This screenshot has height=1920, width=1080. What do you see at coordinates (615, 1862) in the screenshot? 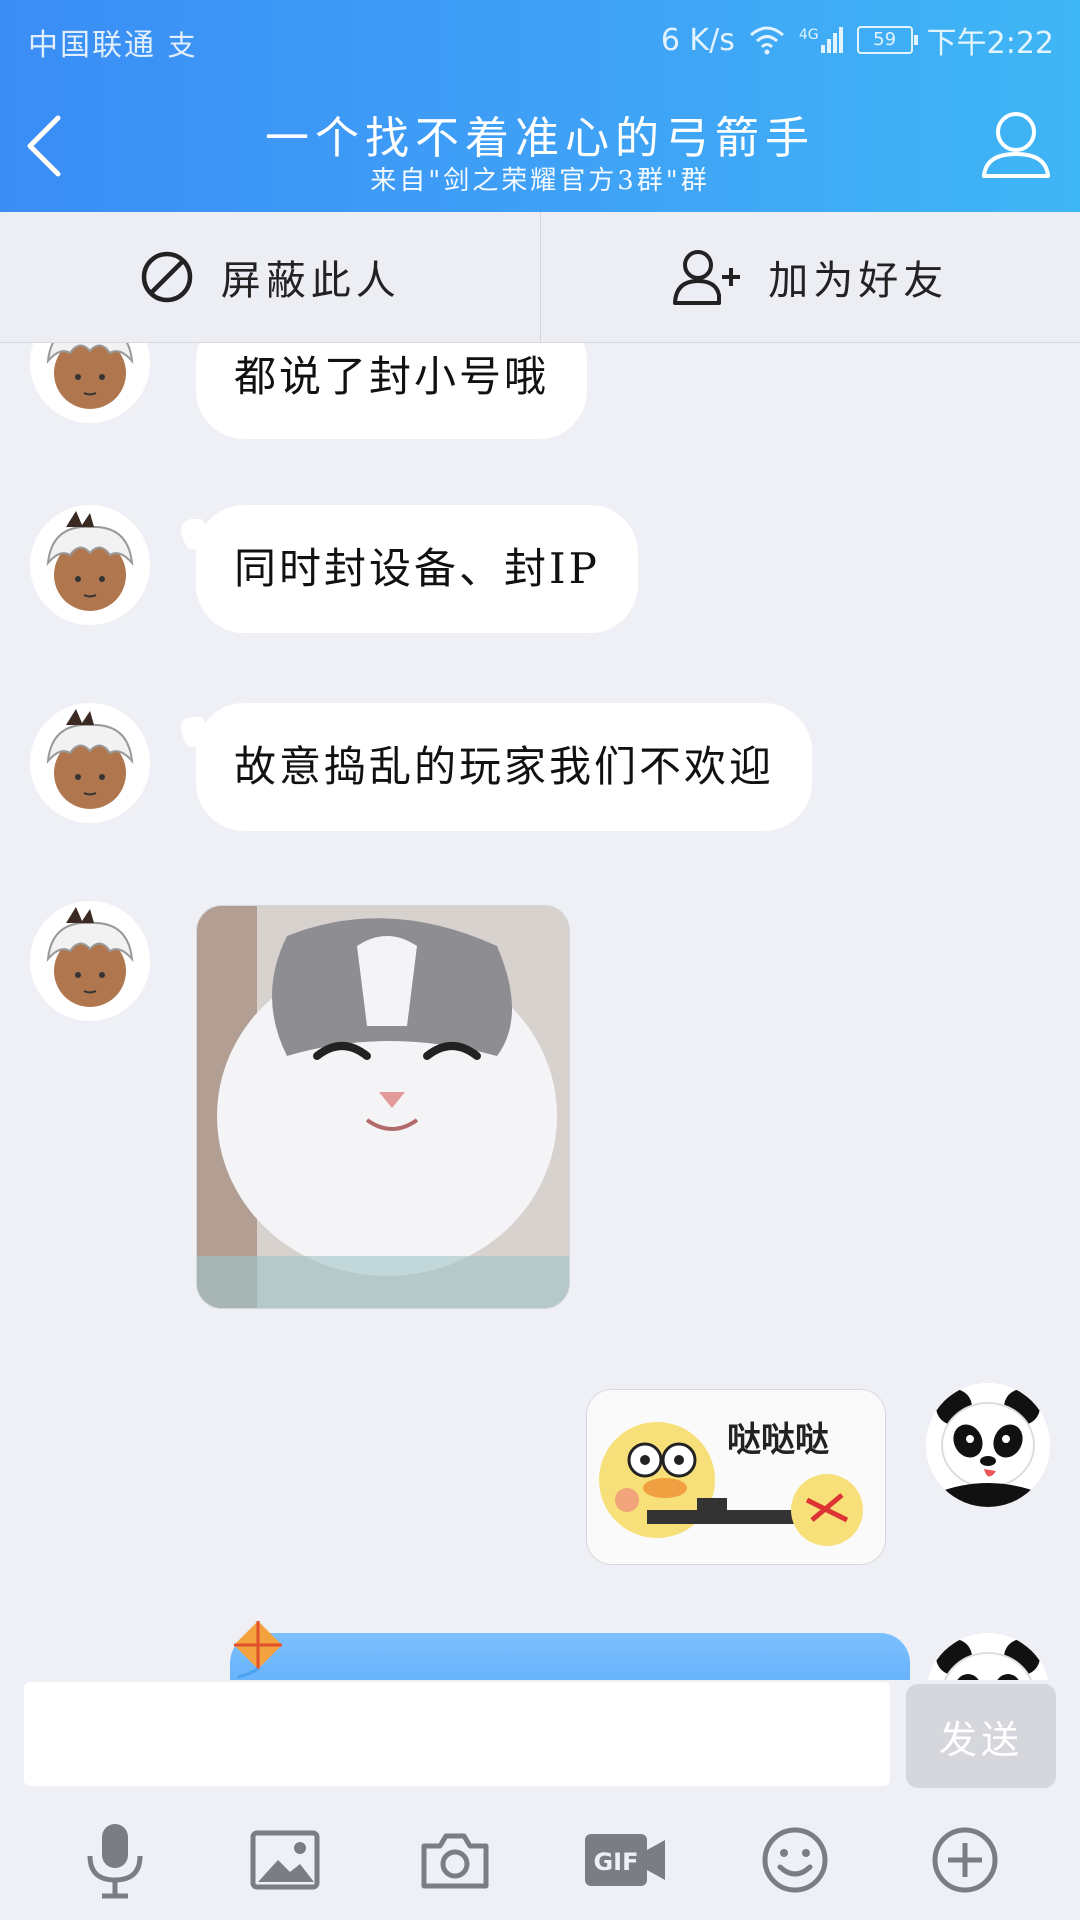
I see `svg-text: GIF` at bounding box center [615, 1862].